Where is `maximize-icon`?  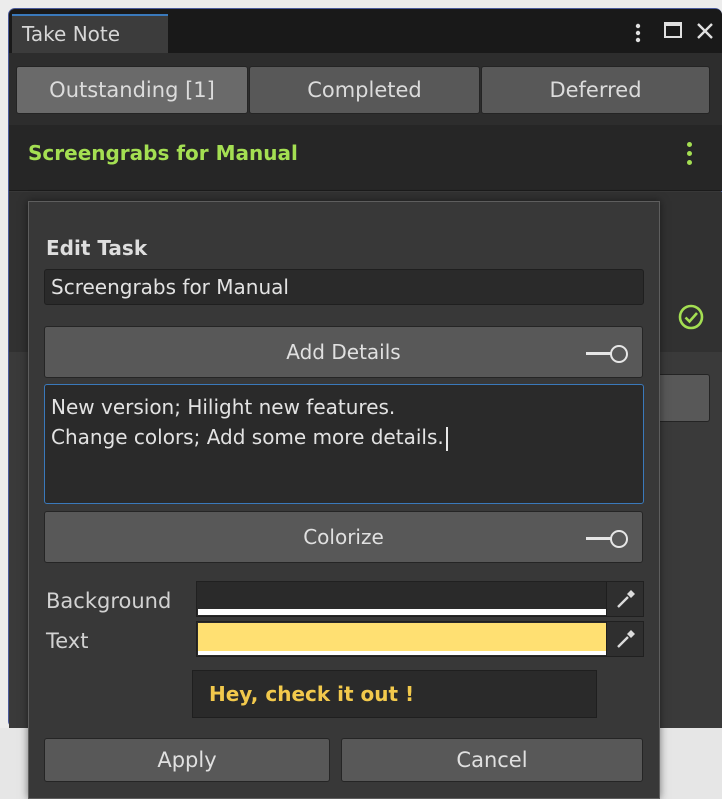 maximize-icon is located at coordinates (673, 30).